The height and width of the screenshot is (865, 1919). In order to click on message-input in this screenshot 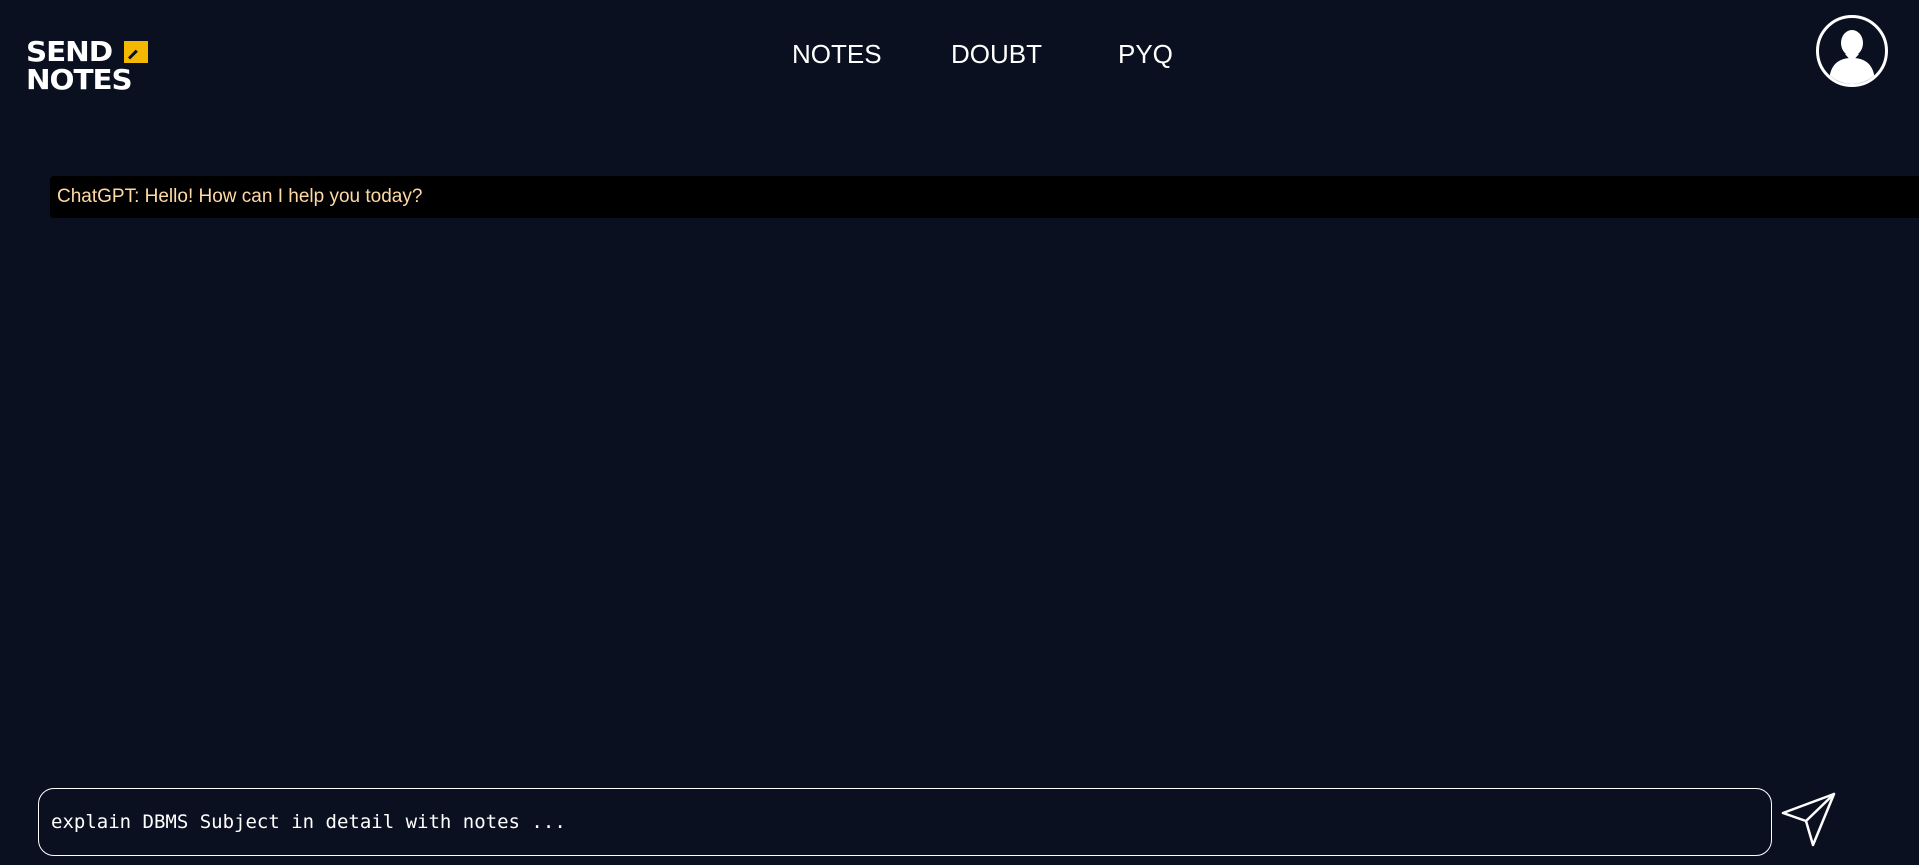, I will do `click(901, 822)`.